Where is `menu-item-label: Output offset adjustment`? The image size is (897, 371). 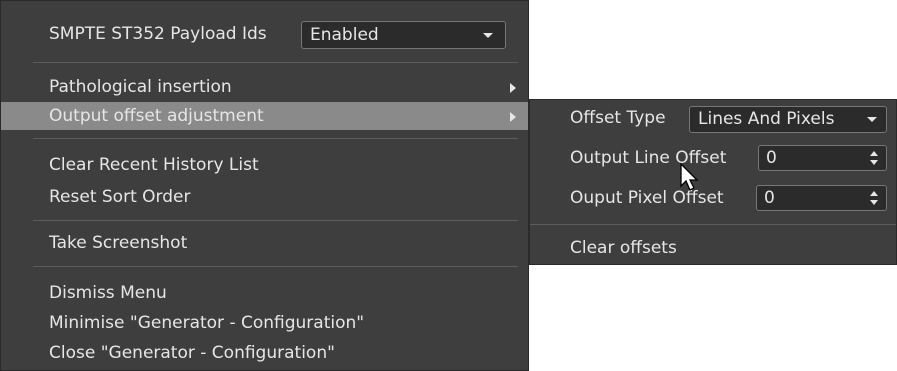
menu-item-label: Output offset adjustment is located at coordinates (156, 116).